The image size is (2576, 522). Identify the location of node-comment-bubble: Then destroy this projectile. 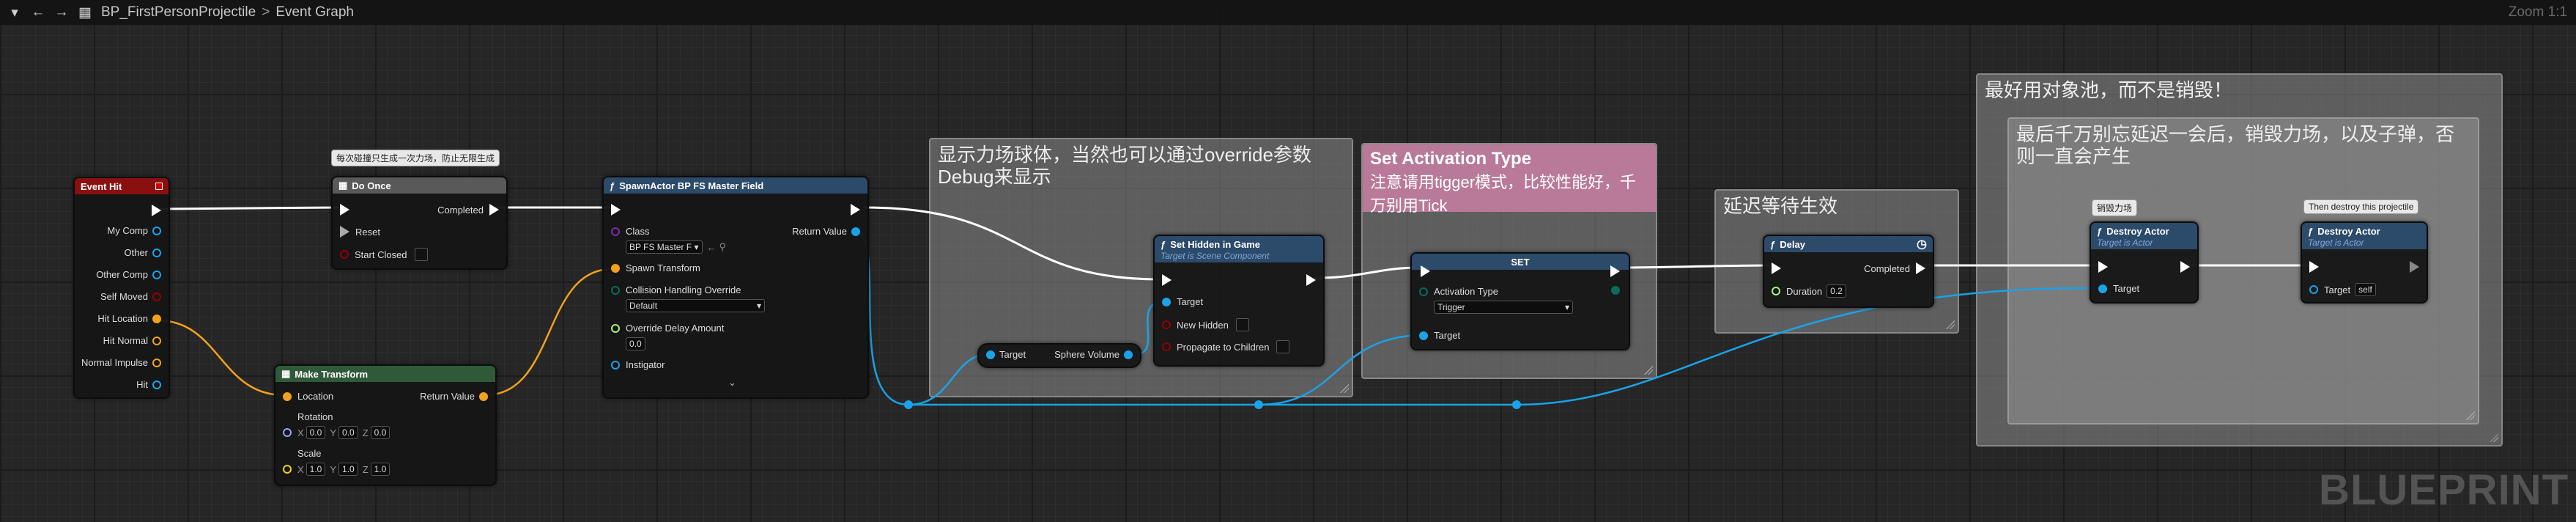
(2361, 206).